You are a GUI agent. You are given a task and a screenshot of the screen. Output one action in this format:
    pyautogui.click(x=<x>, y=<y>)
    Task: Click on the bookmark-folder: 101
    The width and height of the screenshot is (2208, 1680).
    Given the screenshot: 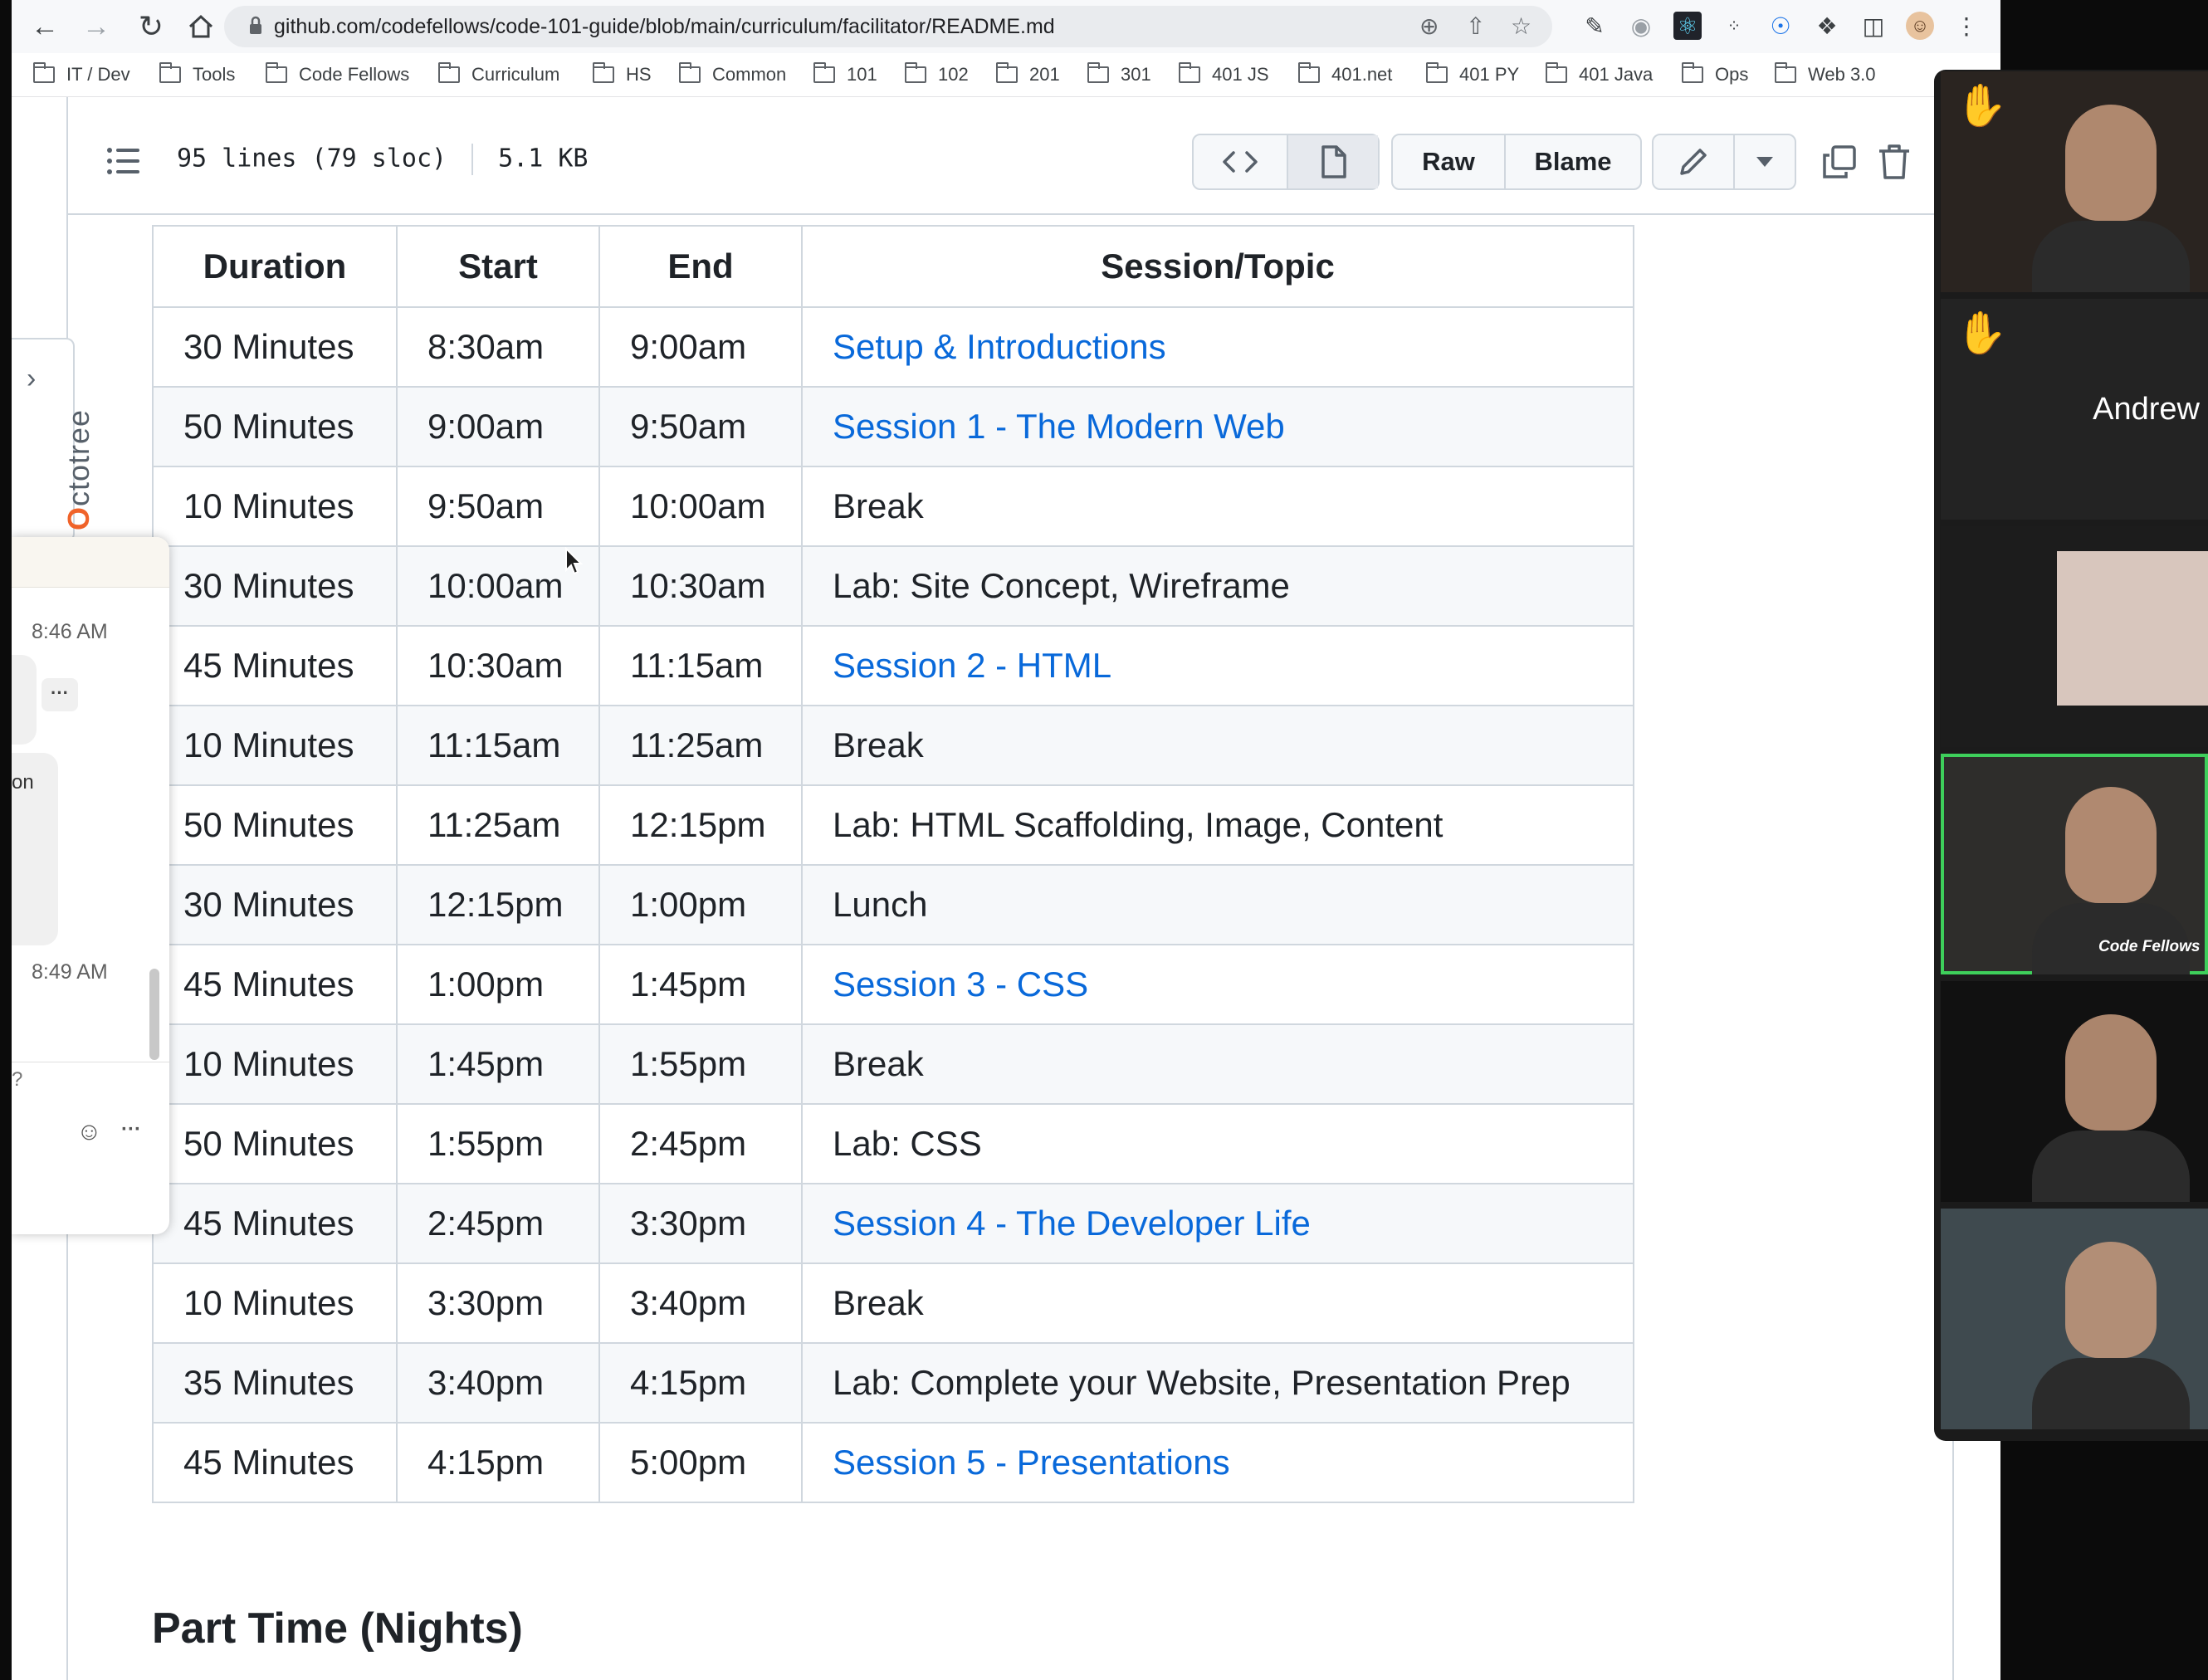 What is the action you would take?
    pyautogui.click(x=845, y=74)
    